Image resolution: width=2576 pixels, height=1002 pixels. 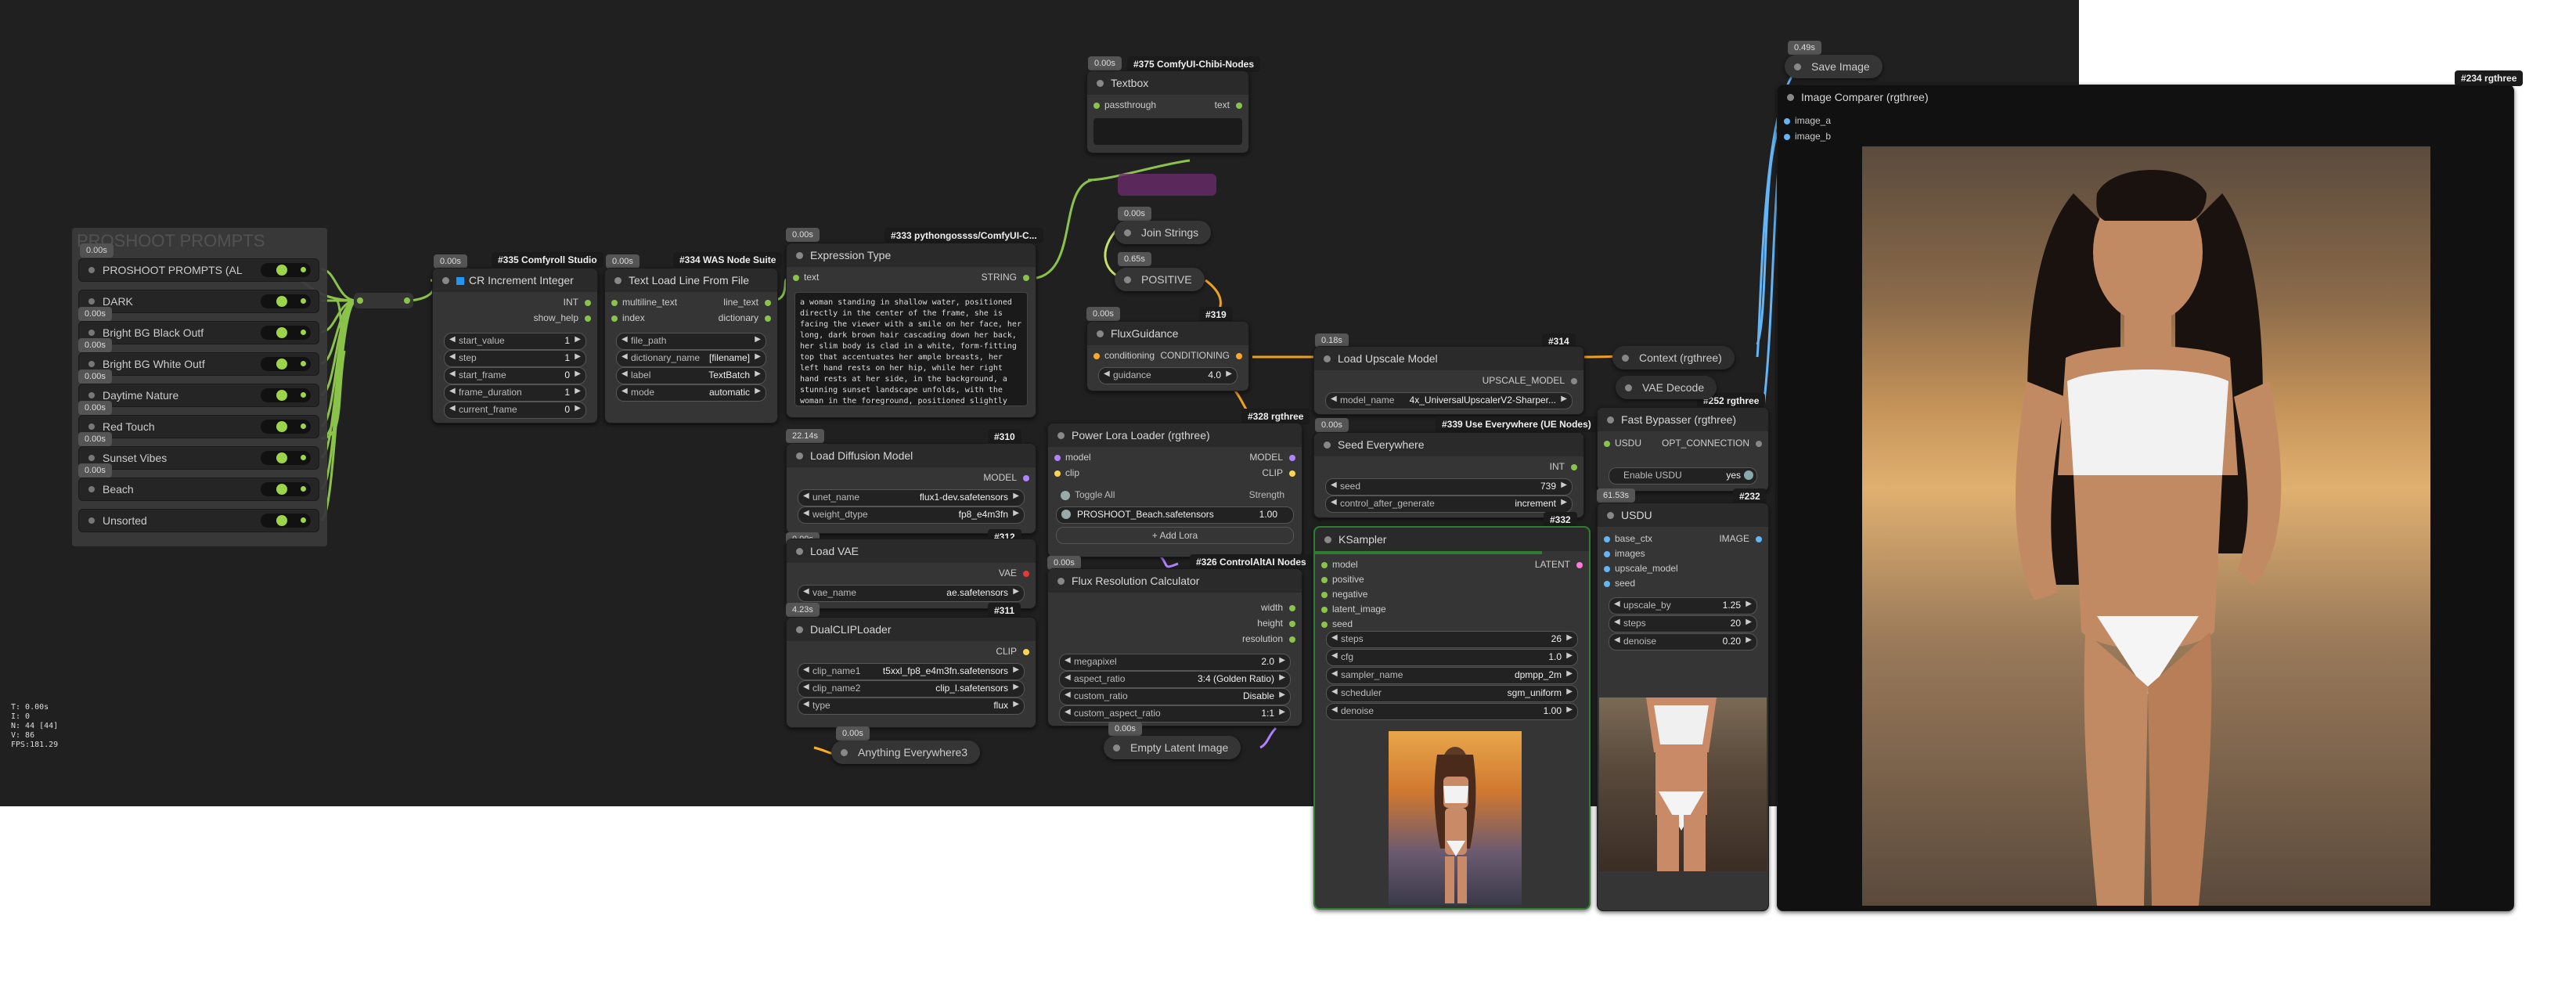 I want to click on widget-frame-duration: ◀ frame_duration 1 ▶, so click(x=515, y=393).